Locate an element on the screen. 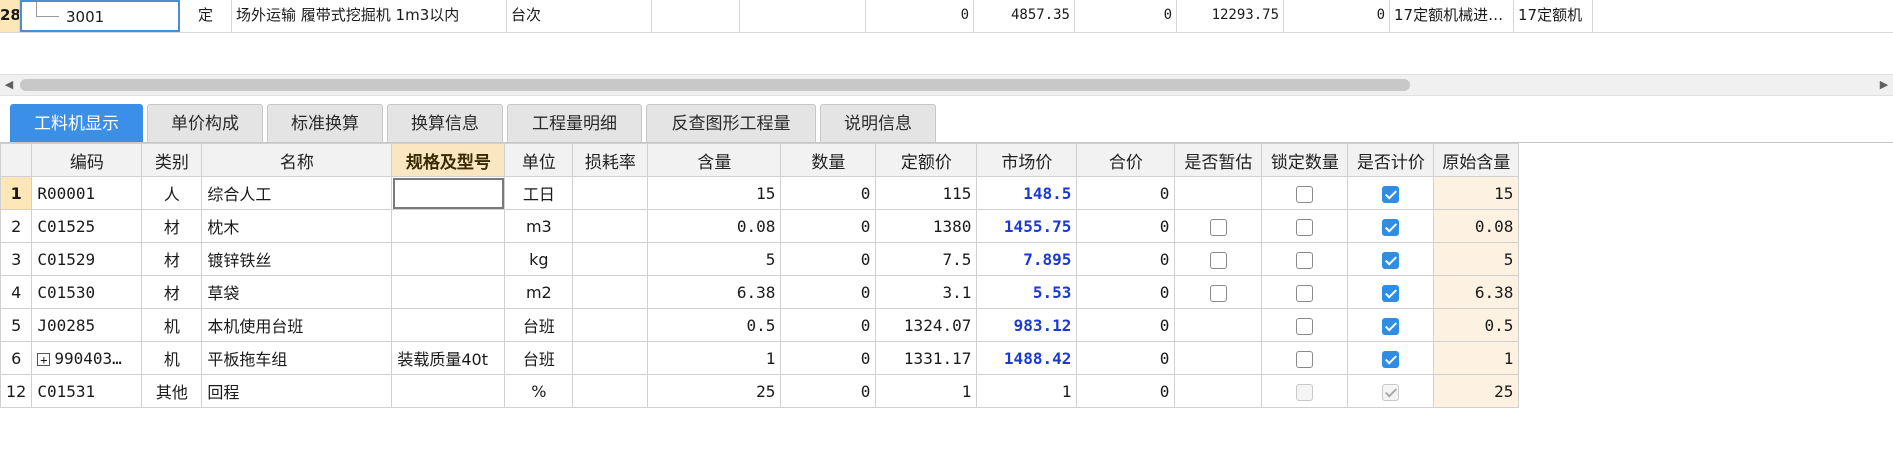 The height and width of the screenshot is (474, 1893). quota-price-cell: 1324.07 is located at coordinates (926, 325).